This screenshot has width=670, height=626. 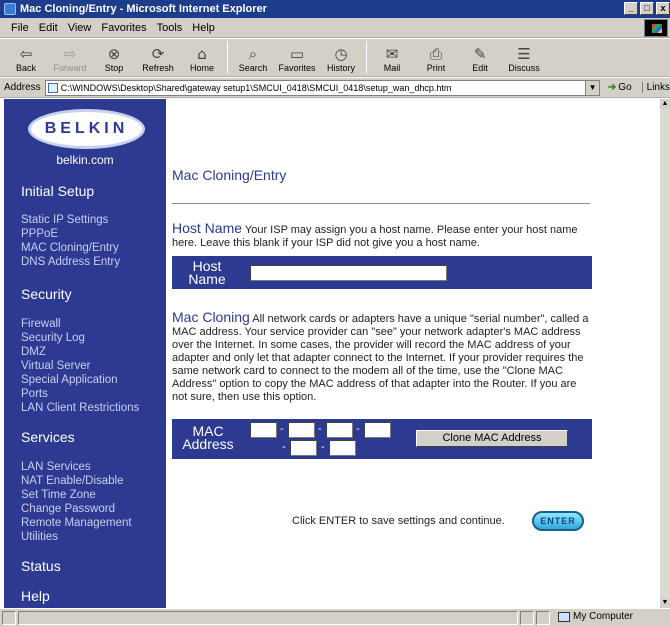 I want to click on edit-label: Edit, so click(x=480, y=68).